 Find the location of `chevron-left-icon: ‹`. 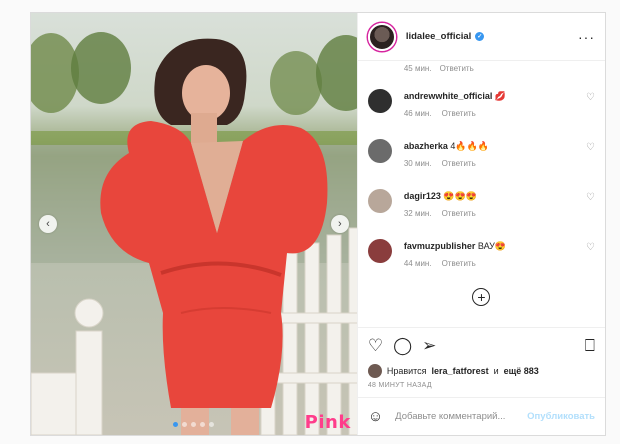

chevron-left-icon: ‹ is located at coordinates (48, 223).